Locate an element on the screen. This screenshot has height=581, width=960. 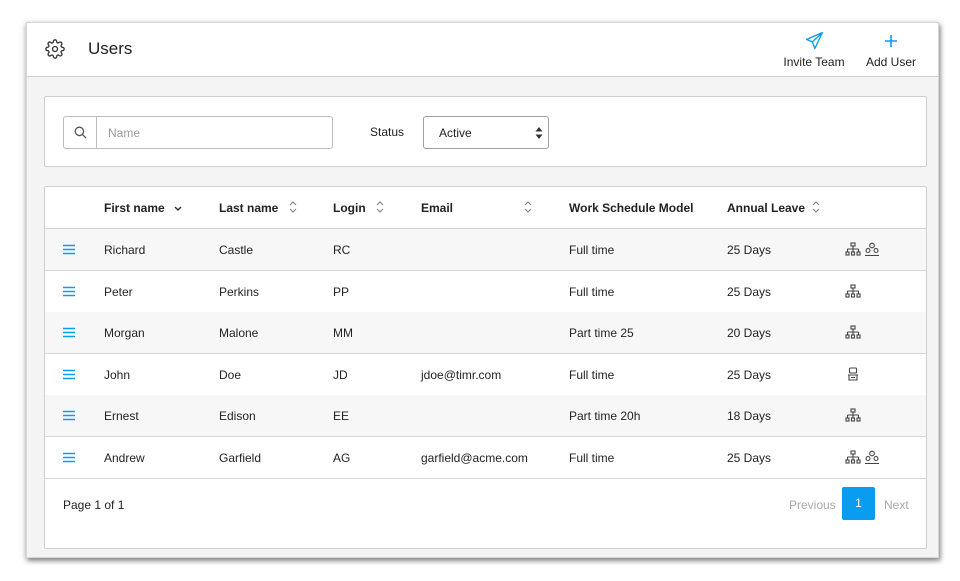
status-label: Status is located at coordinates (387, 132).